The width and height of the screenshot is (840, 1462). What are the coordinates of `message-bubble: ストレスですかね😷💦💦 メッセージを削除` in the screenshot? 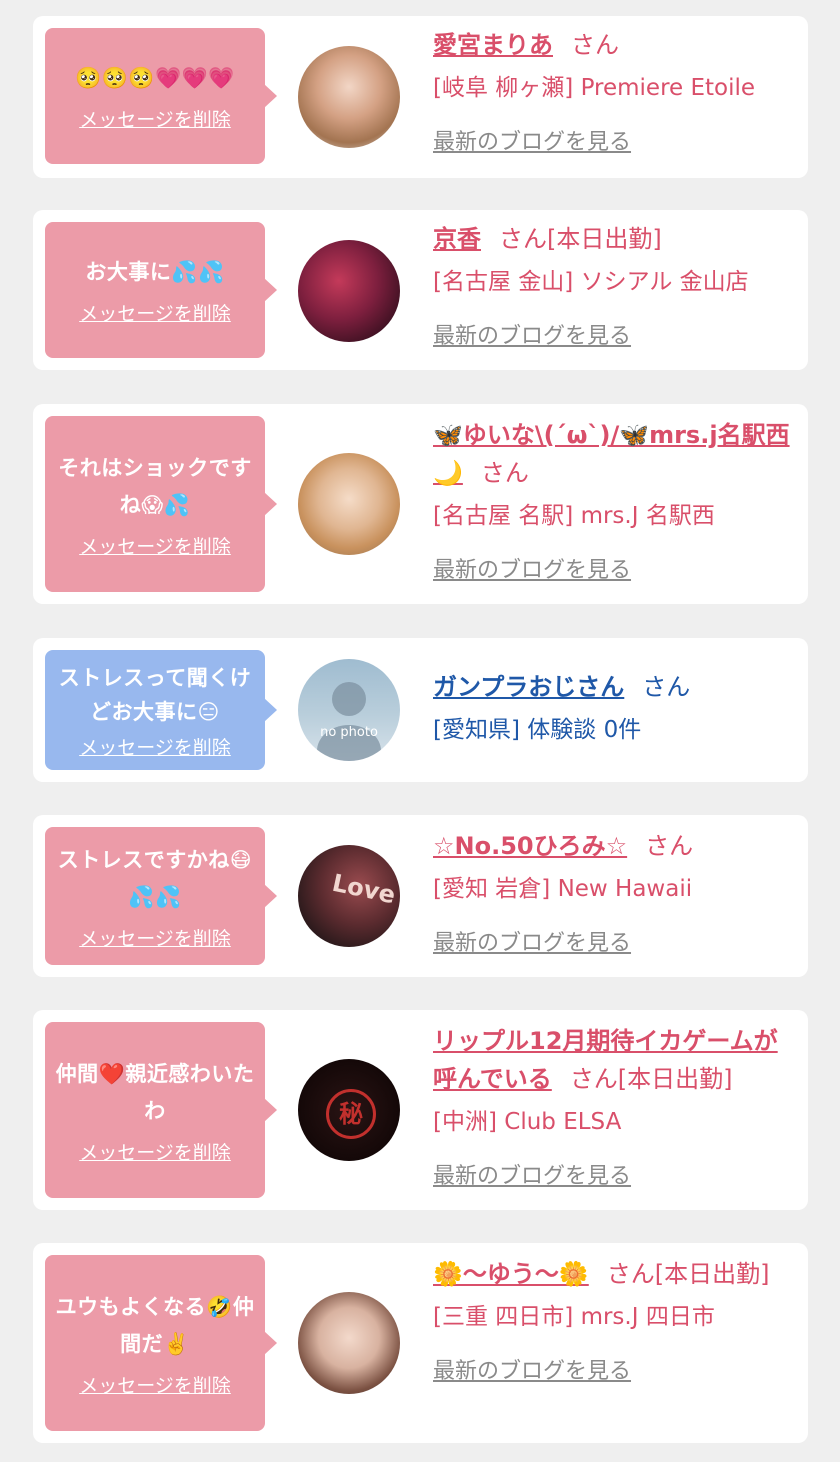 It's located at (161, 896).